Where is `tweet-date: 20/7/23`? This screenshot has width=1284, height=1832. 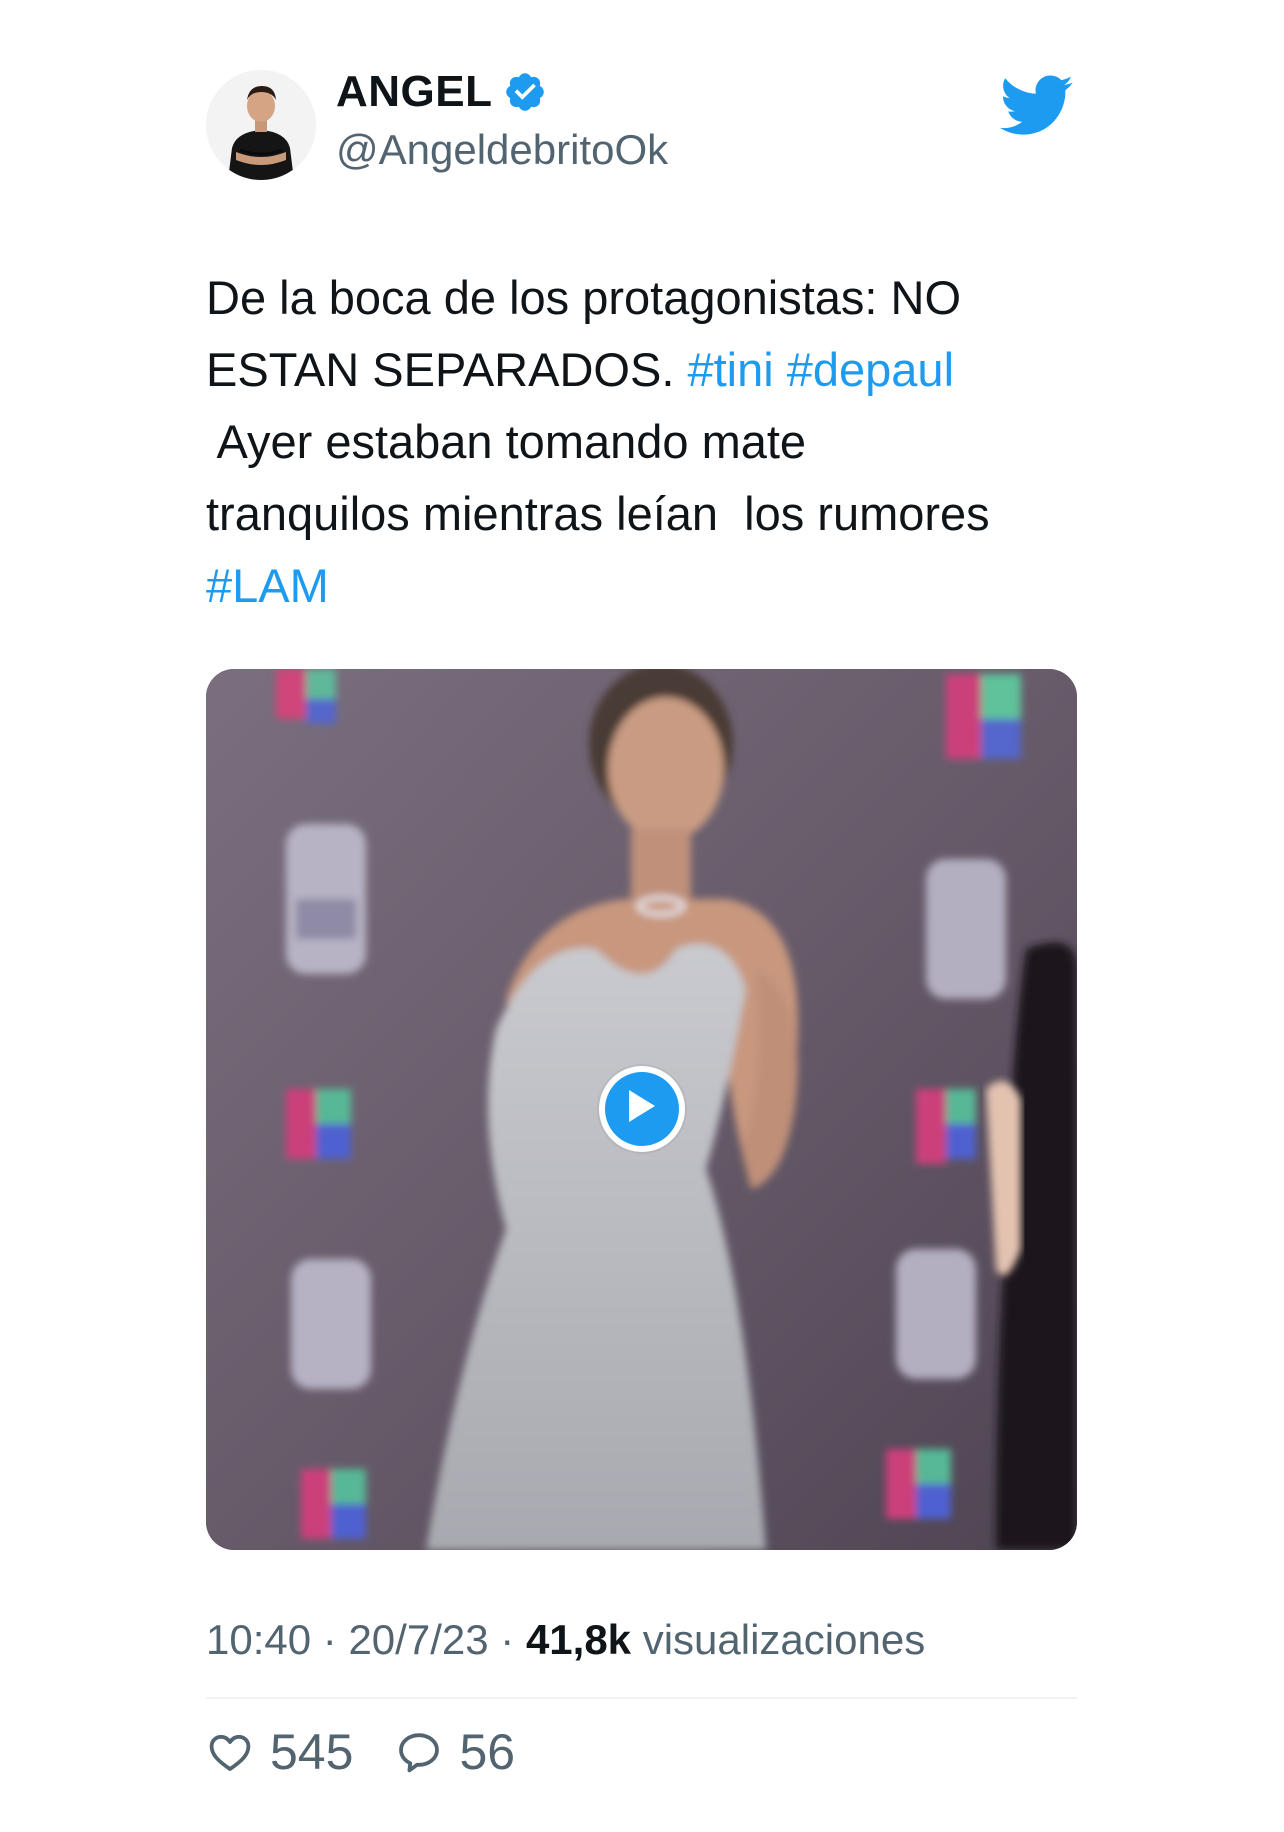
tweet-date: 20/7/23 is located at coordinates (418, 1639).